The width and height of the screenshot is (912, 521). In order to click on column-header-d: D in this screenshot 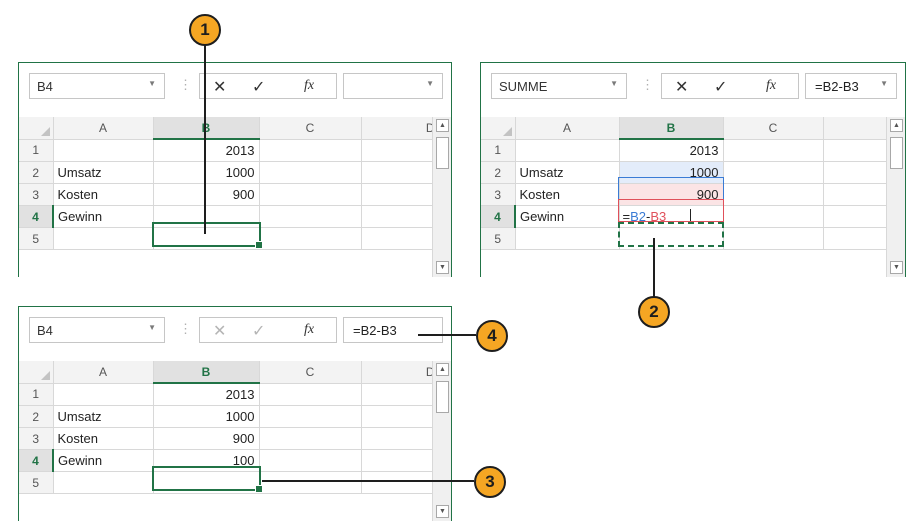, I will do `click(400, 372)`.